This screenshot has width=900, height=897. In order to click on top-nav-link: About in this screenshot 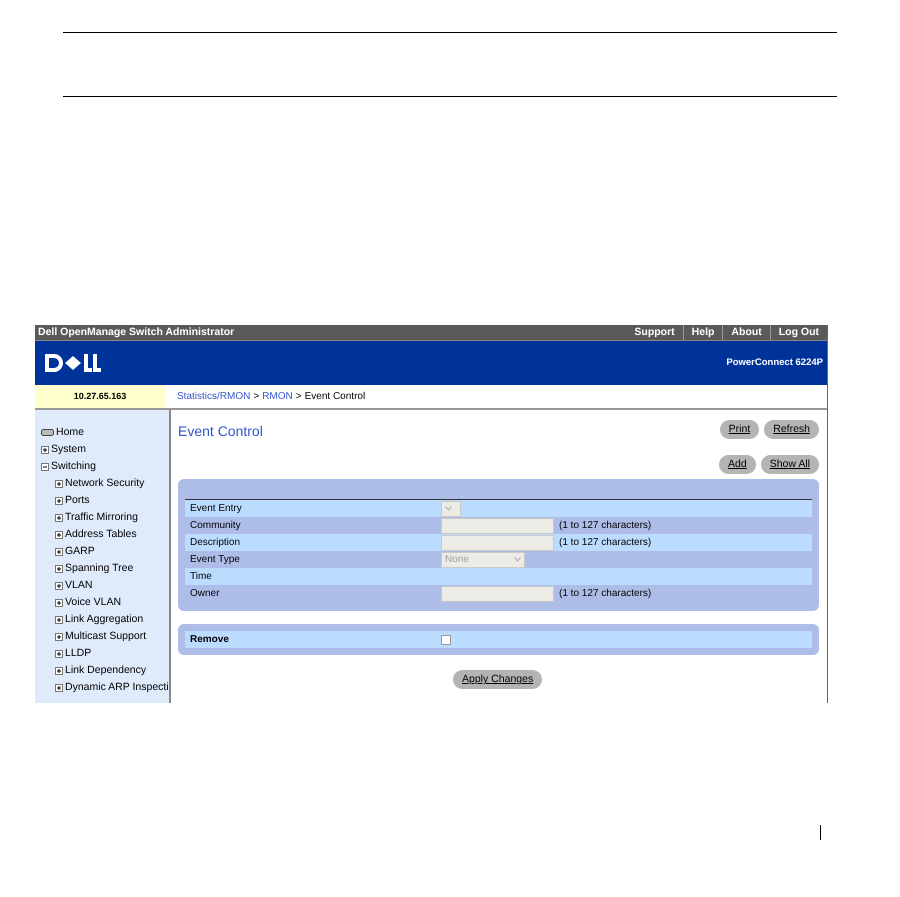, I will do `click(746, 332)`.